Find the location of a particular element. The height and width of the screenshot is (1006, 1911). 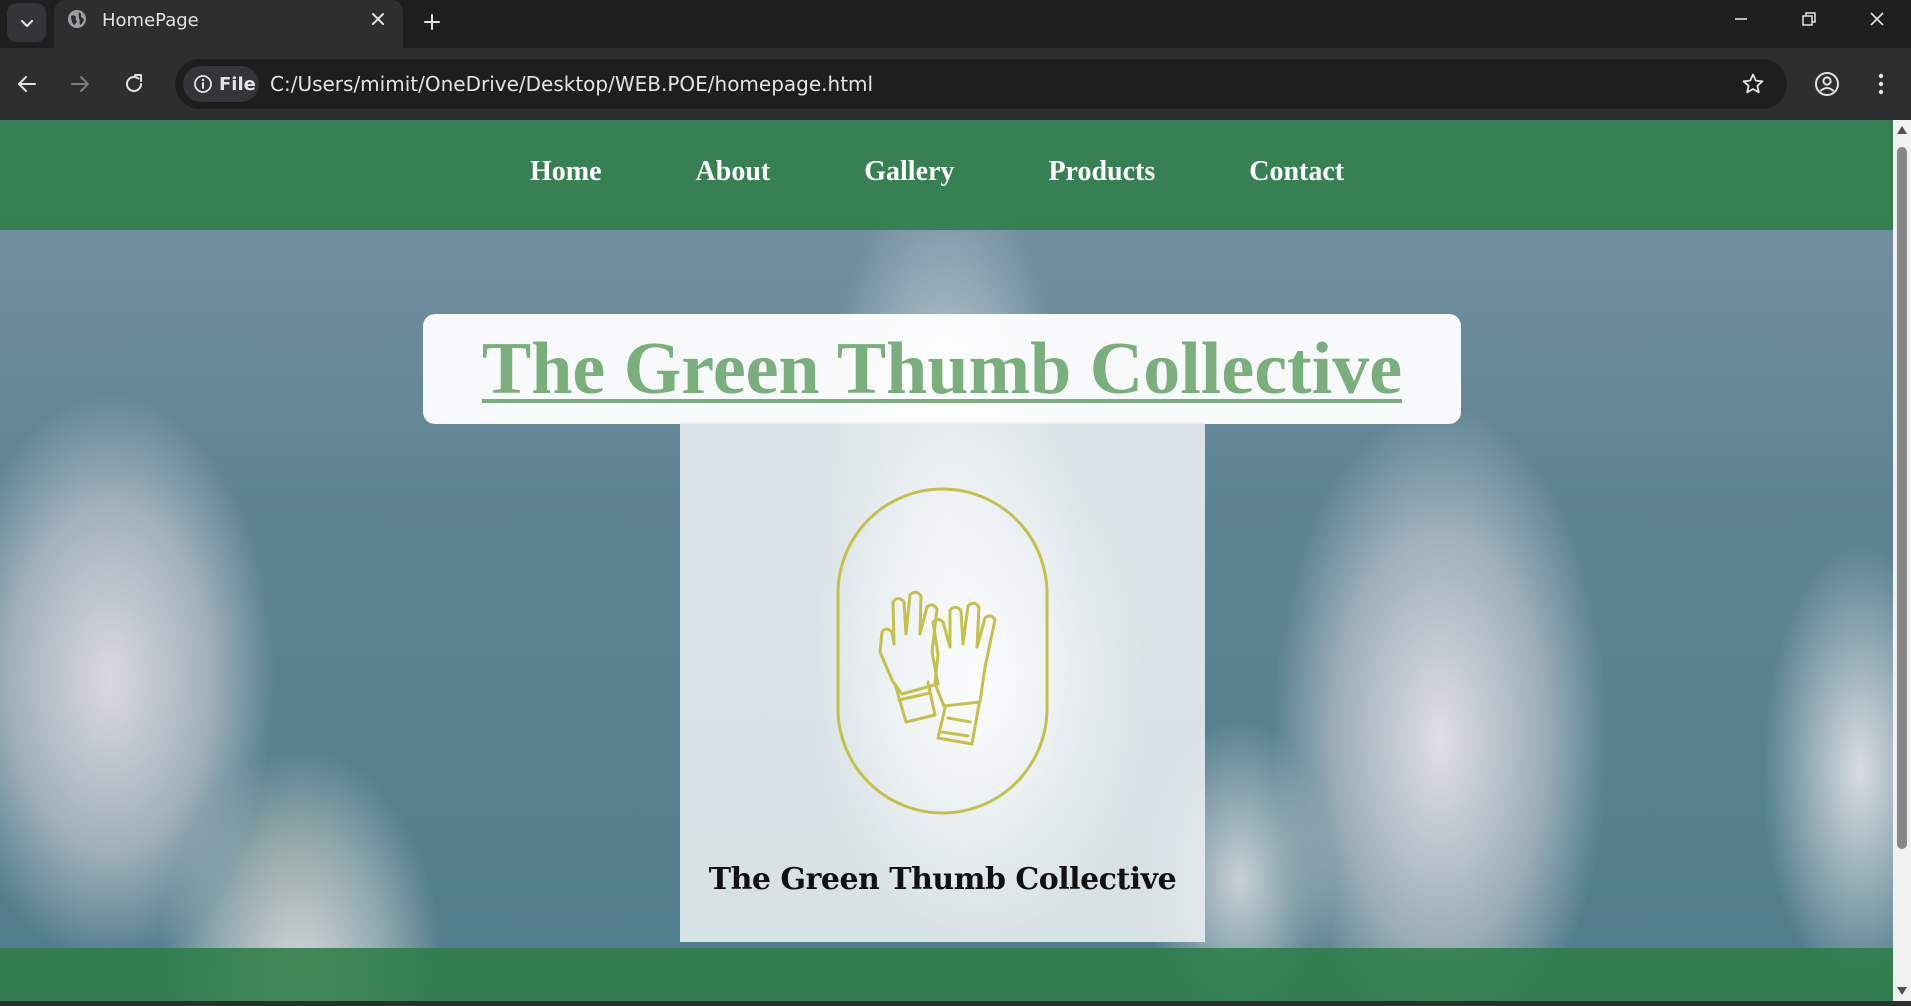

kebab-menu-icon is located at coordinates (1881, 84).